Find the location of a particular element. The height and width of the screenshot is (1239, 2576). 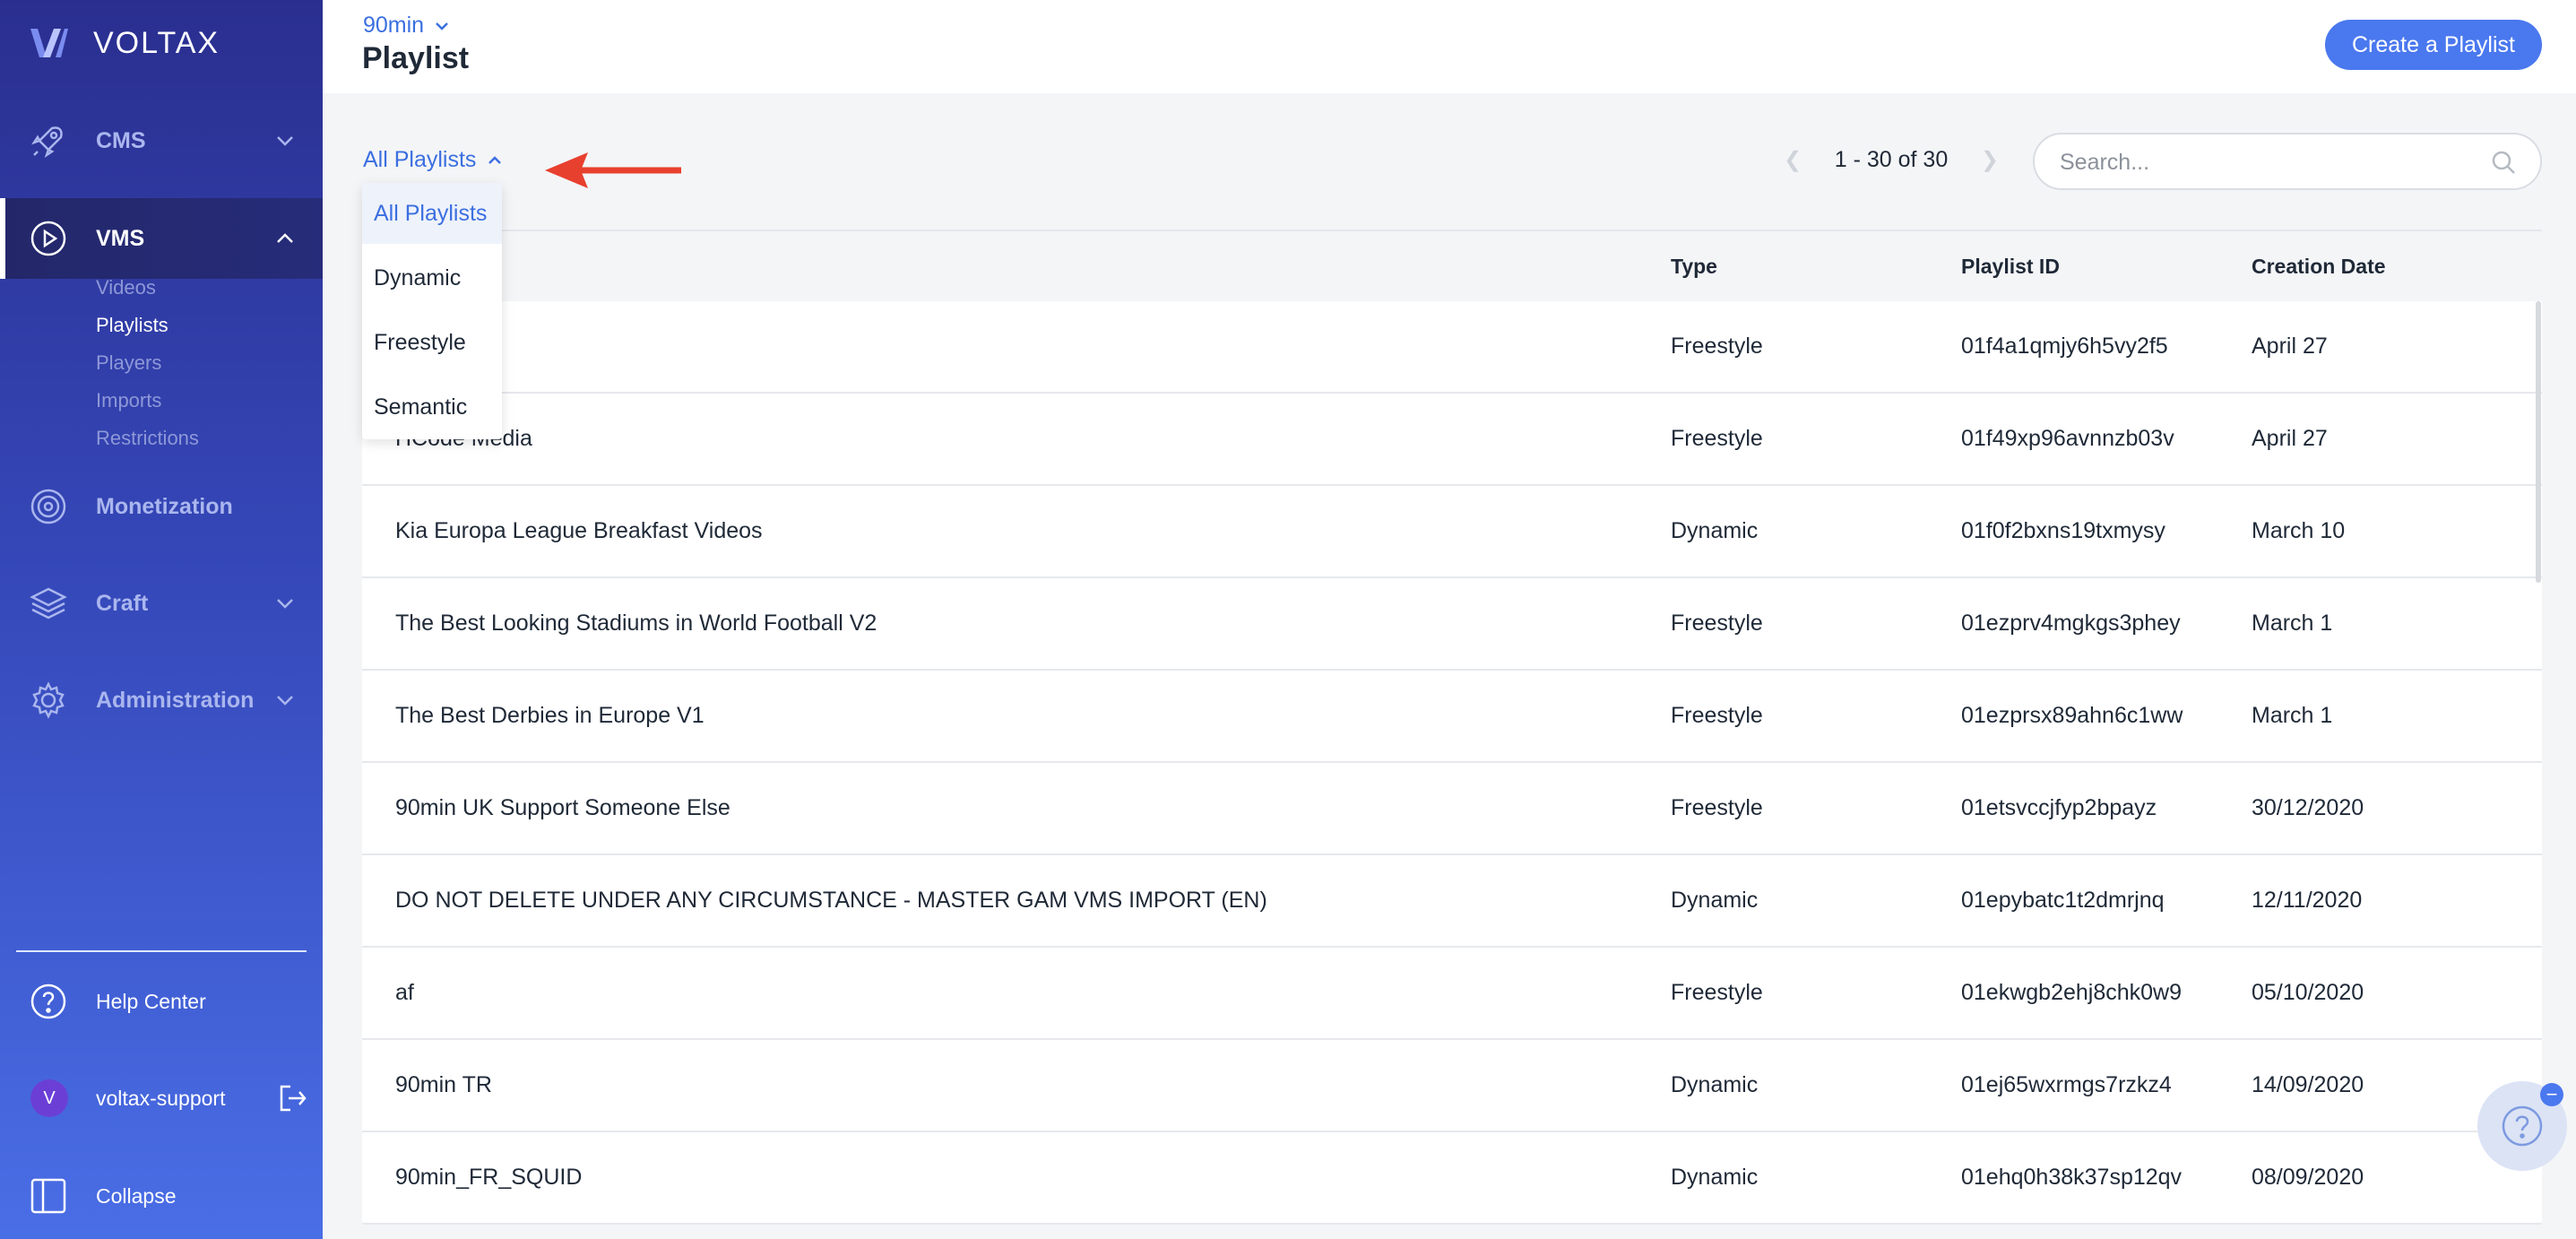

search-box is located at coordinates (2287, 161).